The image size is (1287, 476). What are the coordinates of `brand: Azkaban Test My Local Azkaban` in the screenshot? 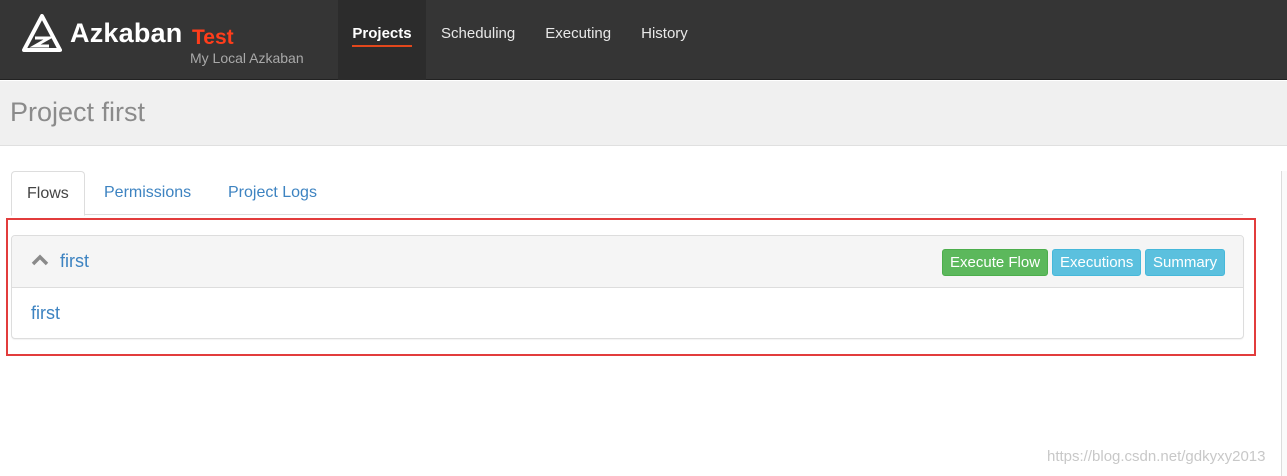 It's located at (172, 42).